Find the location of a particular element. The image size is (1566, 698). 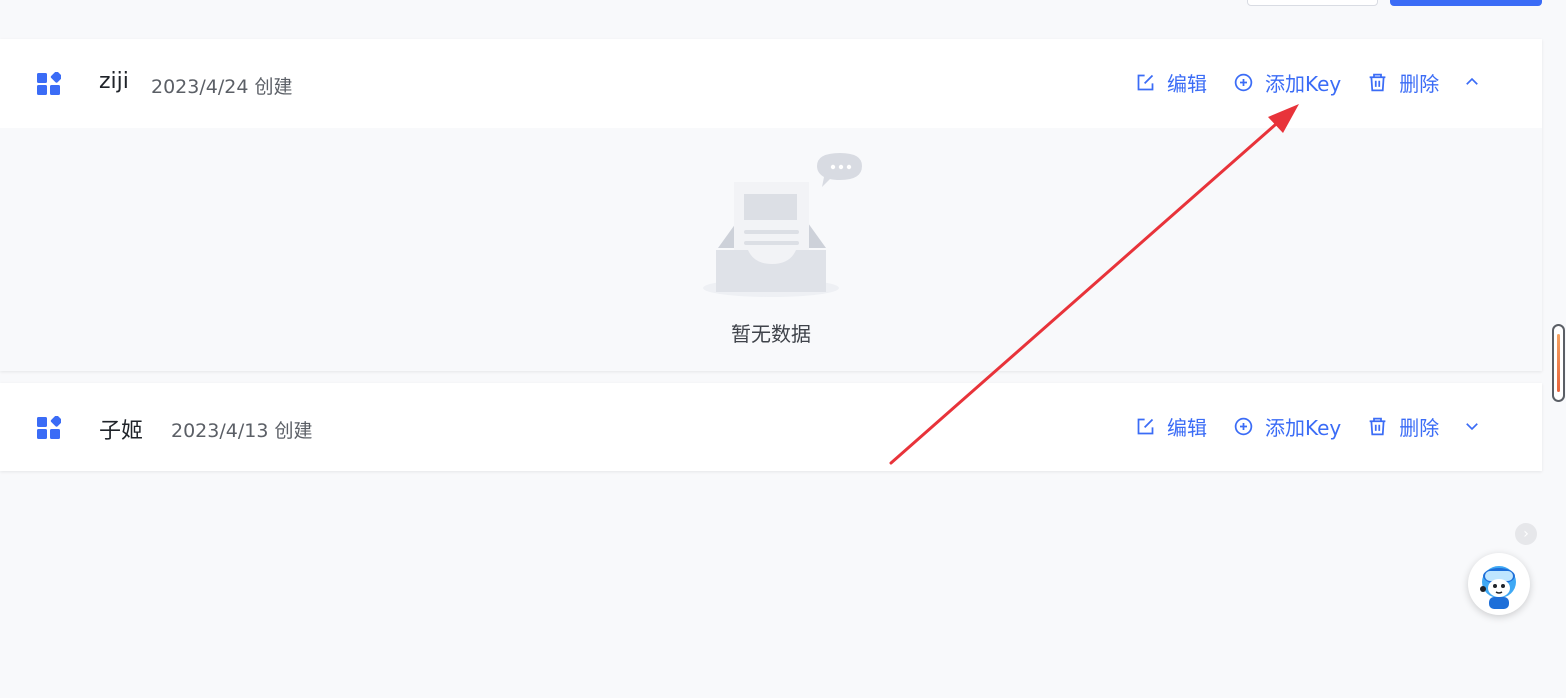

chevron-right-icon: › is located at coordinates (1526, 534).